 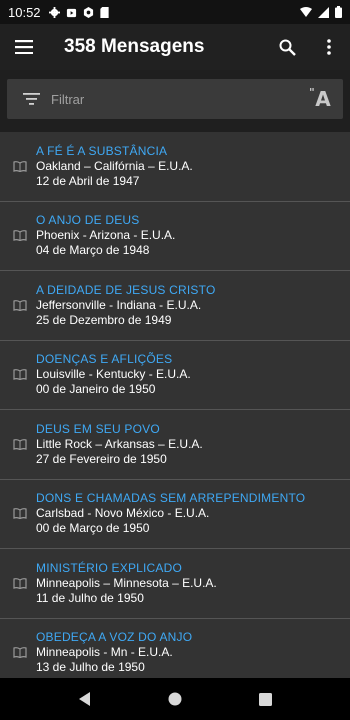 I want to click on more-vert-icon, so click(x=329, y=47).